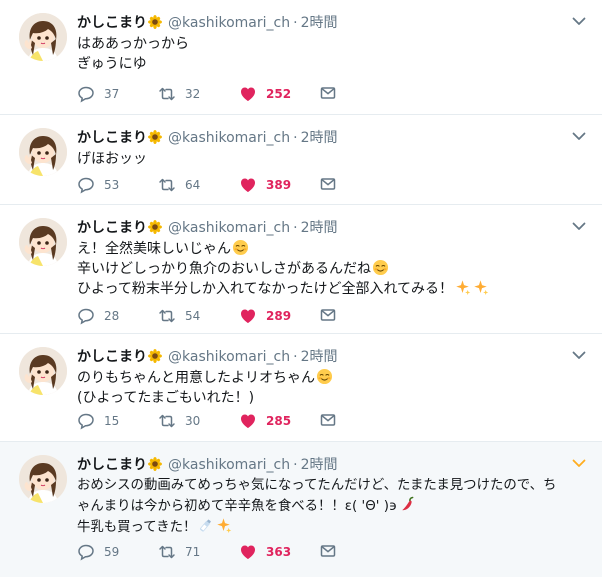  I want to click on tweet-line: のりもちゃんと用意したよリオちゃん, so click(196, 378).